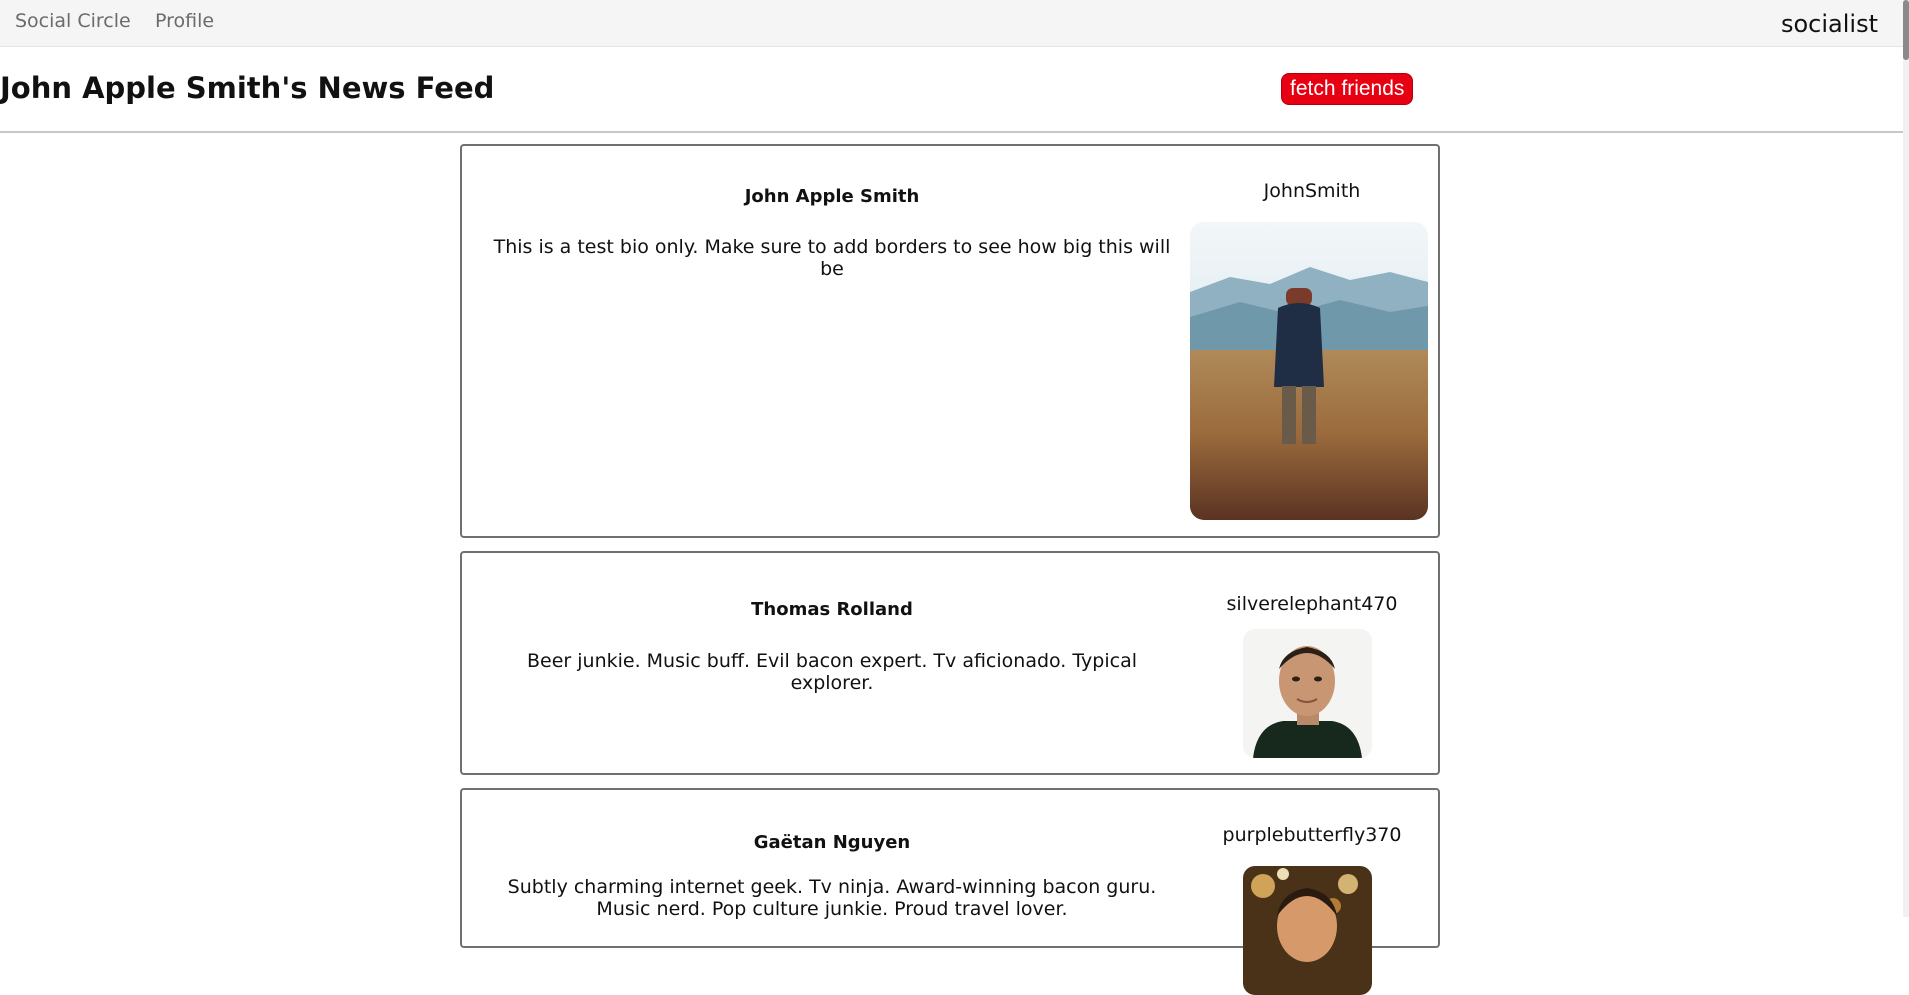 Image resolution: width=1909 pixels, height=995 pixels. What do you see at coordinates (184, 21) in the screenshot?
I see `nav-link-profile: Profile` at bounding box center [184, 21].